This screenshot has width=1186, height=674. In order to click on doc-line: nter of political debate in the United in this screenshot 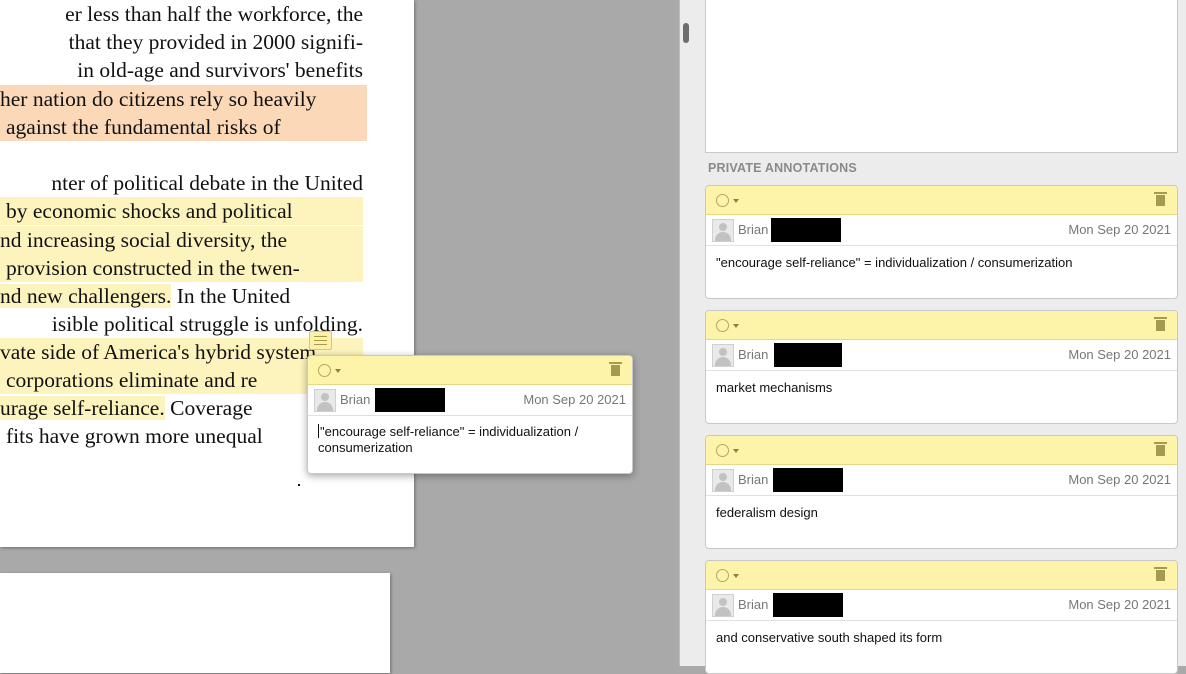, I will do `click(207, 183)`.